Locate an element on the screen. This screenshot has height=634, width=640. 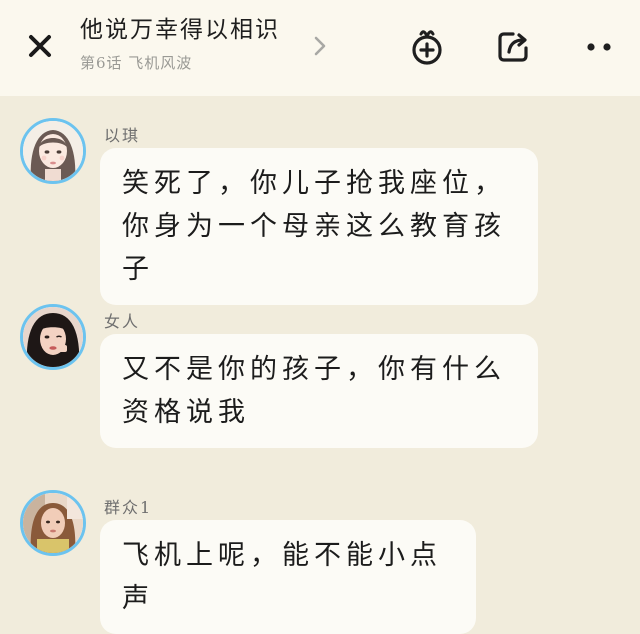
sender-name: 群众1 is located at coordinates (128, 507).